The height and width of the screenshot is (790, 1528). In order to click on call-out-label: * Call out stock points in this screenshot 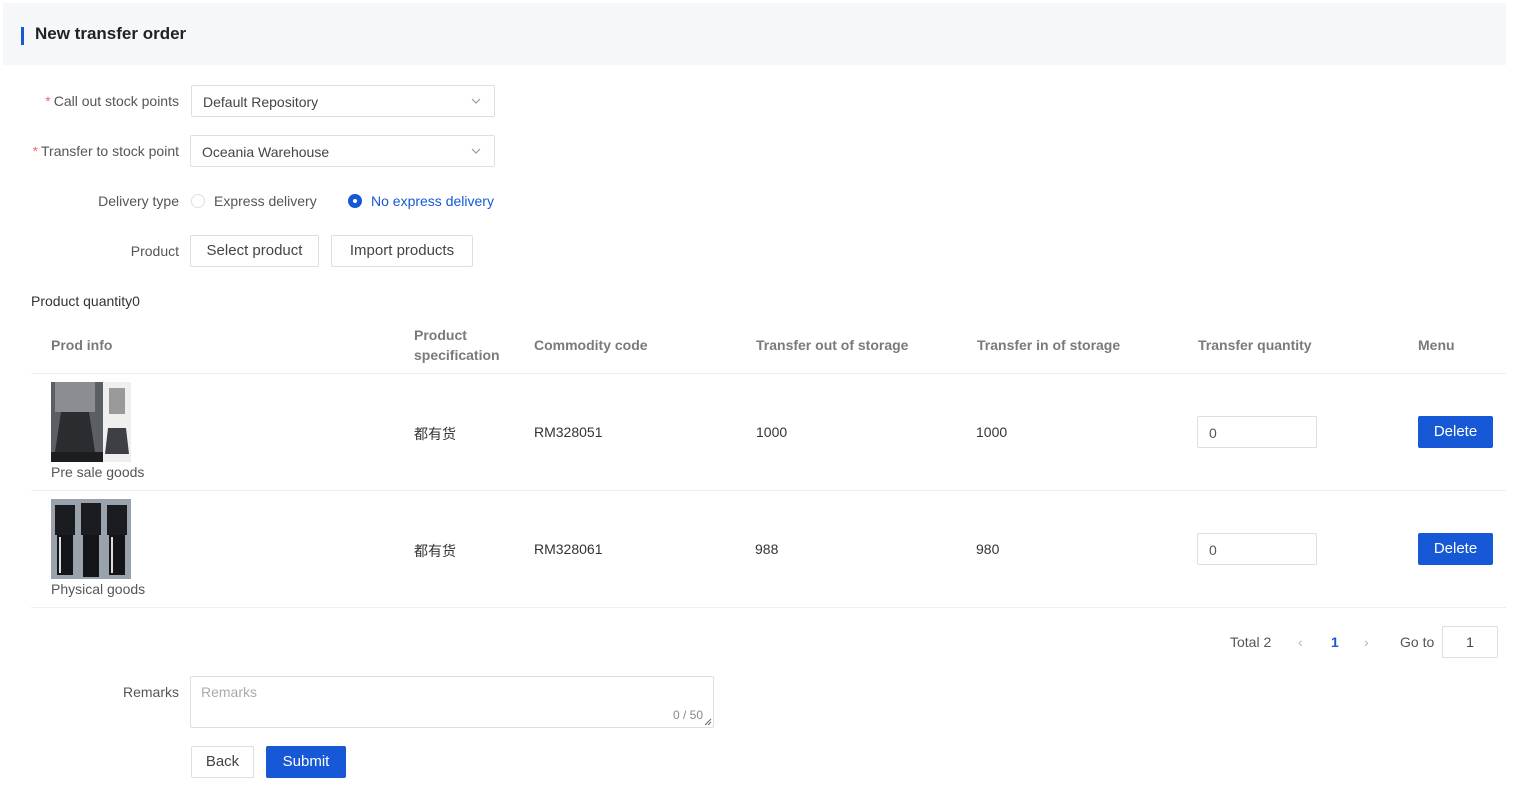, I will do `click(112, 101)`.